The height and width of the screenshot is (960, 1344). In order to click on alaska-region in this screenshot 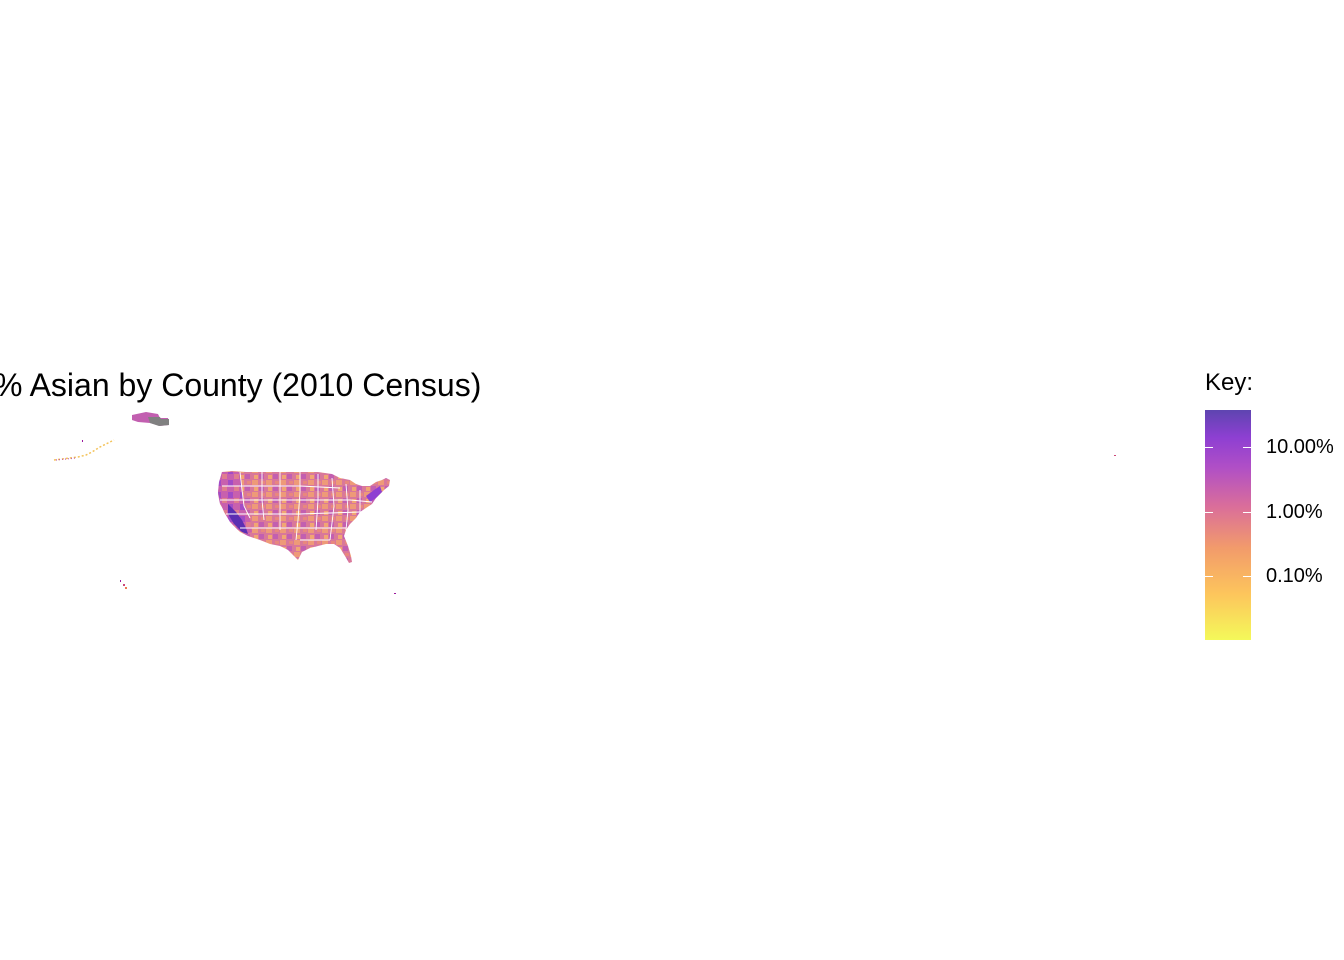, I will do `click(111, 436)`.